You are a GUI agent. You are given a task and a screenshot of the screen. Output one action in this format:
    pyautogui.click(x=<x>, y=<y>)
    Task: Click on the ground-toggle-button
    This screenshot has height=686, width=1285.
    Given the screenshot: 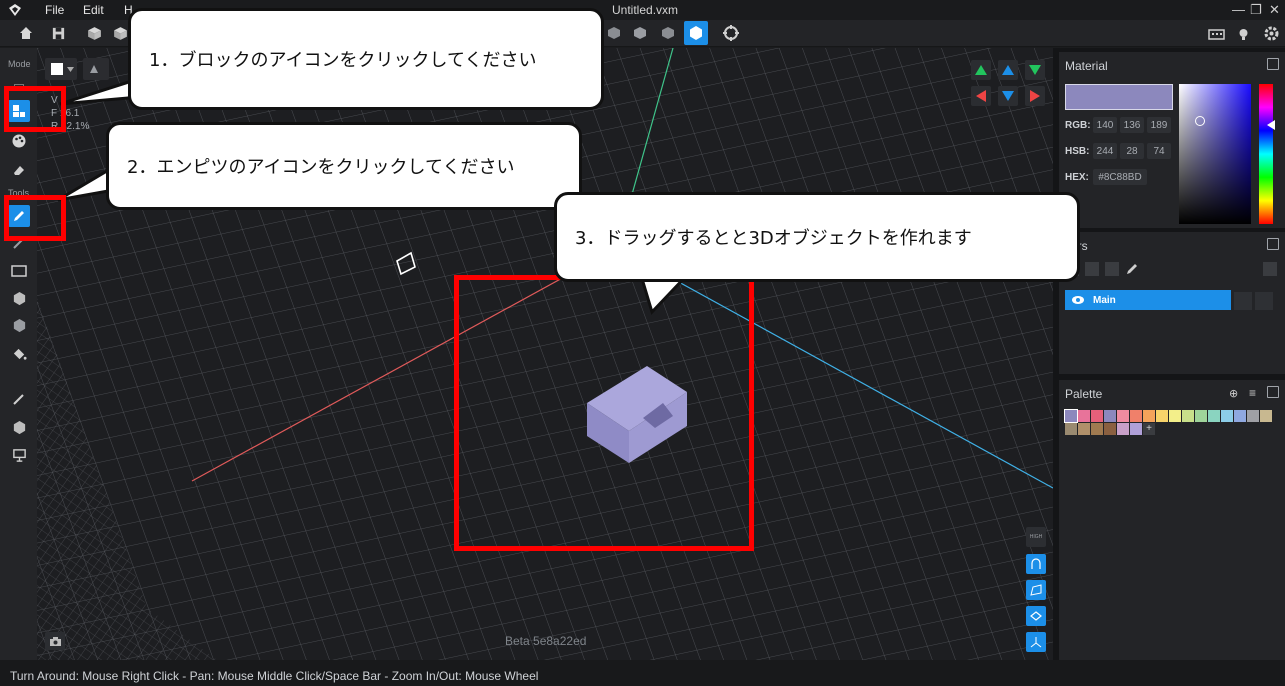 What is the action you would take?
    pyautogui.click(x=1036, y=616)
    